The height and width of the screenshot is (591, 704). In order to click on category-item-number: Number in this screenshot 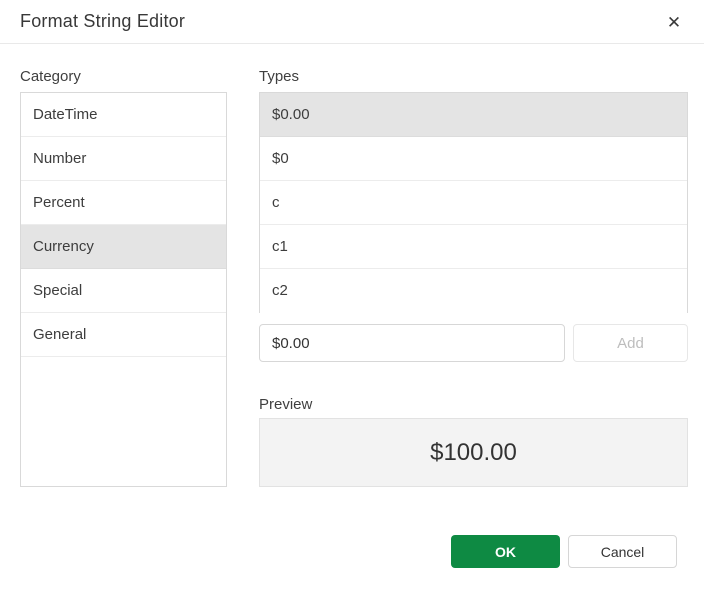, I will do `click(123, 159)`.